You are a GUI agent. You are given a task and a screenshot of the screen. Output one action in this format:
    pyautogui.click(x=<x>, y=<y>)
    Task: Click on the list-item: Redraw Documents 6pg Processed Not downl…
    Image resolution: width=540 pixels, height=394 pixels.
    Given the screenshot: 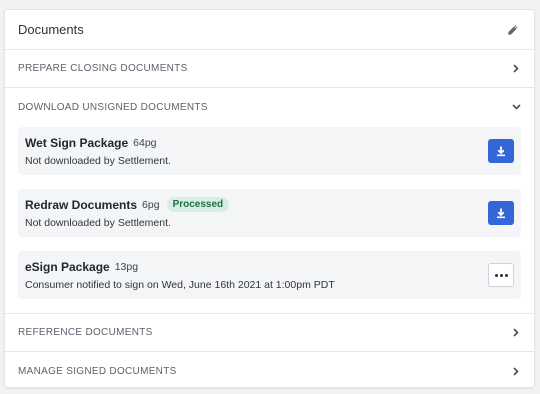 What is the action you would take?
    pyautogui.click(x=269, y=213)
    